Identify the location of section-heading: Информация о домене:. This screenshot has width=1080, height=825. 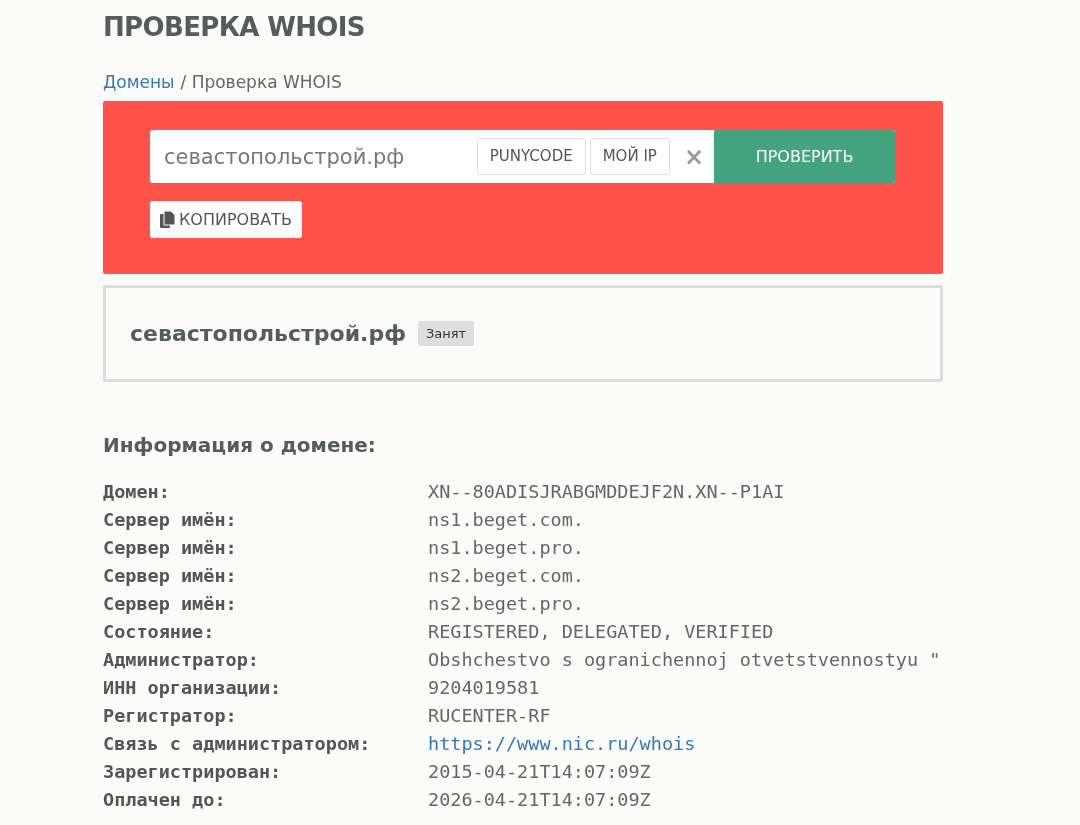
(239, 445).